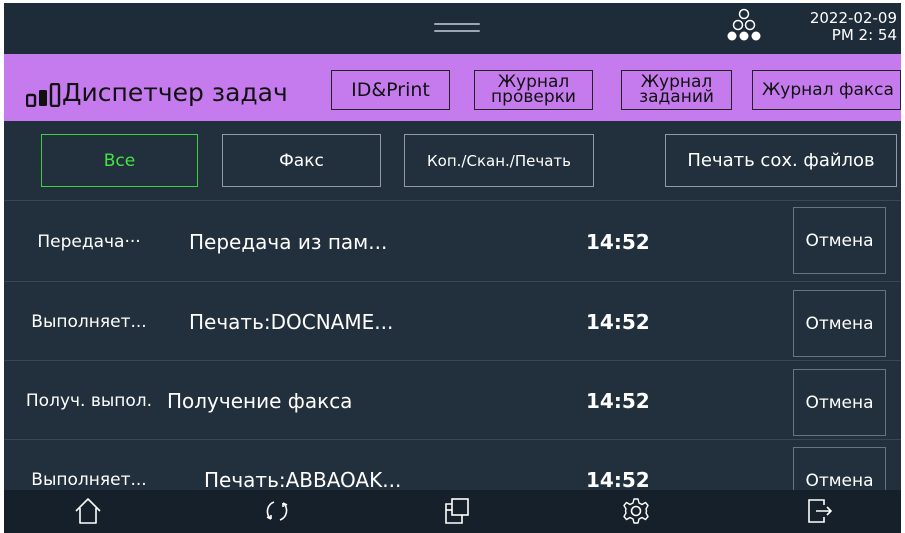 Image resolution: width=905 pixels, height=533 pixels. What do you see at coordinates (864, 35) in the screenshot?
I see `time-text: PM 2: 54` at bounding box center [864, 35].